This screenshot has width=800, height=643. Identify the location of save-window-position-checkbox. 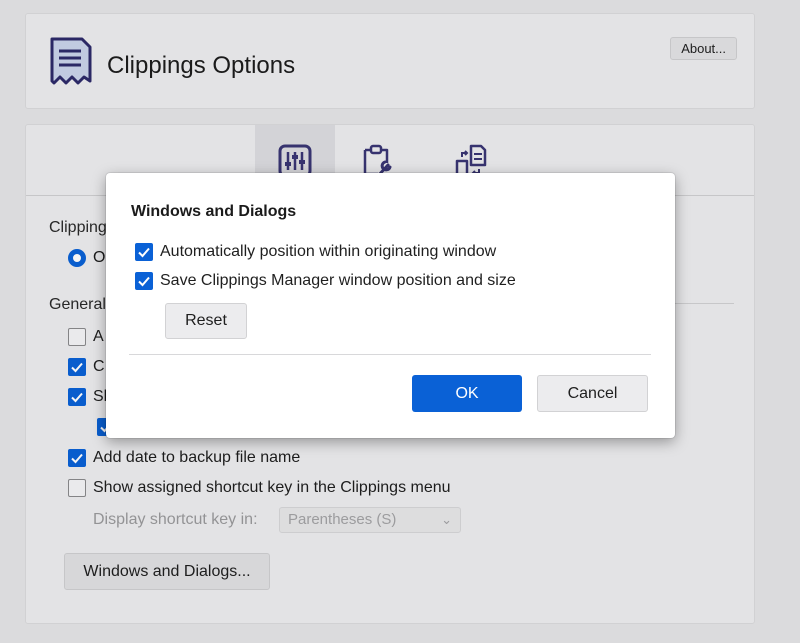
(144, 281).